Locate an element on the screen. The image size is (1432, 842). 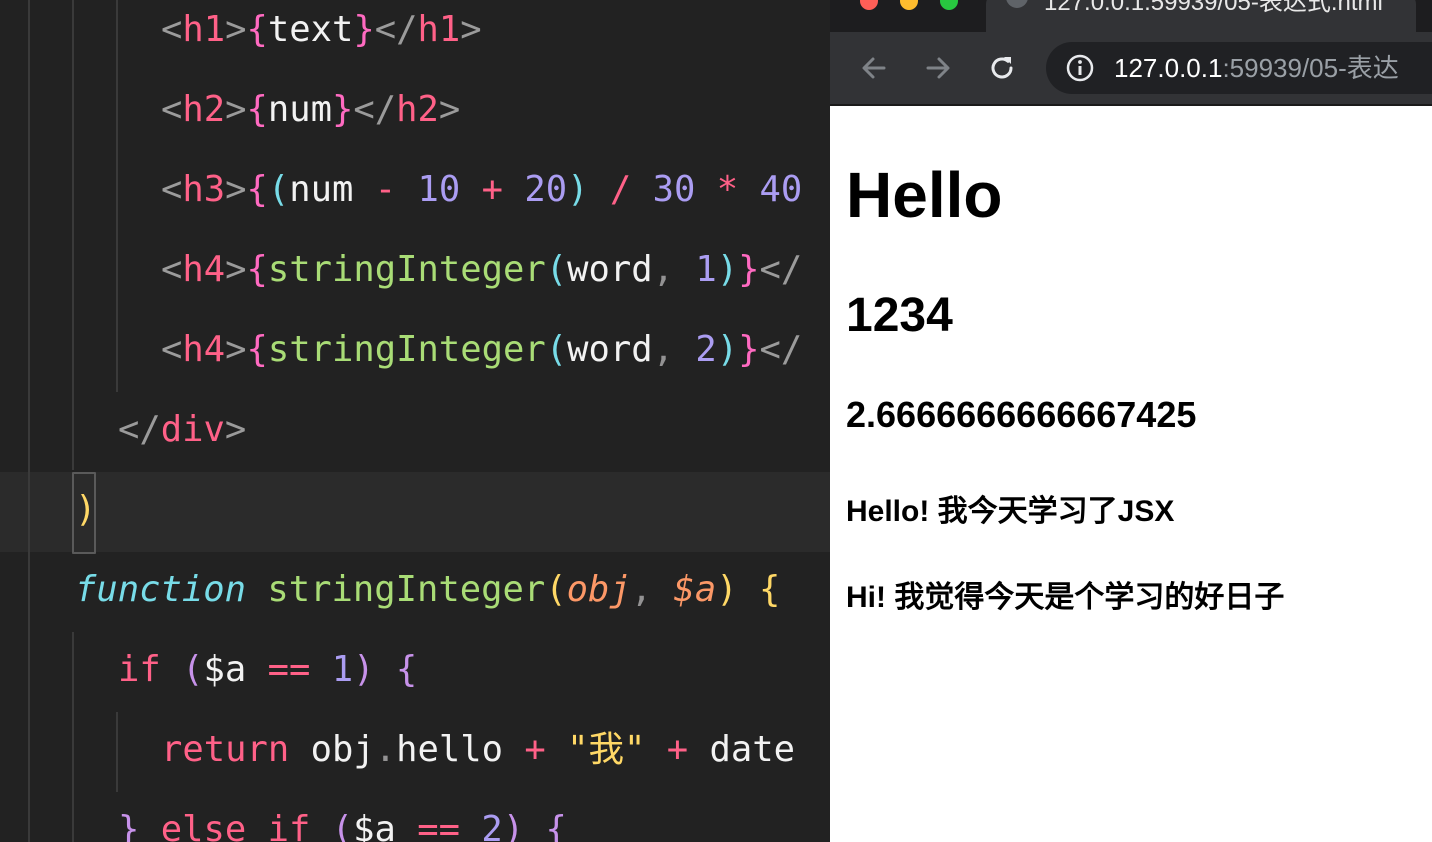
code-line: function stringInteger(obj, $a) { is located at coordinates (452, 590).